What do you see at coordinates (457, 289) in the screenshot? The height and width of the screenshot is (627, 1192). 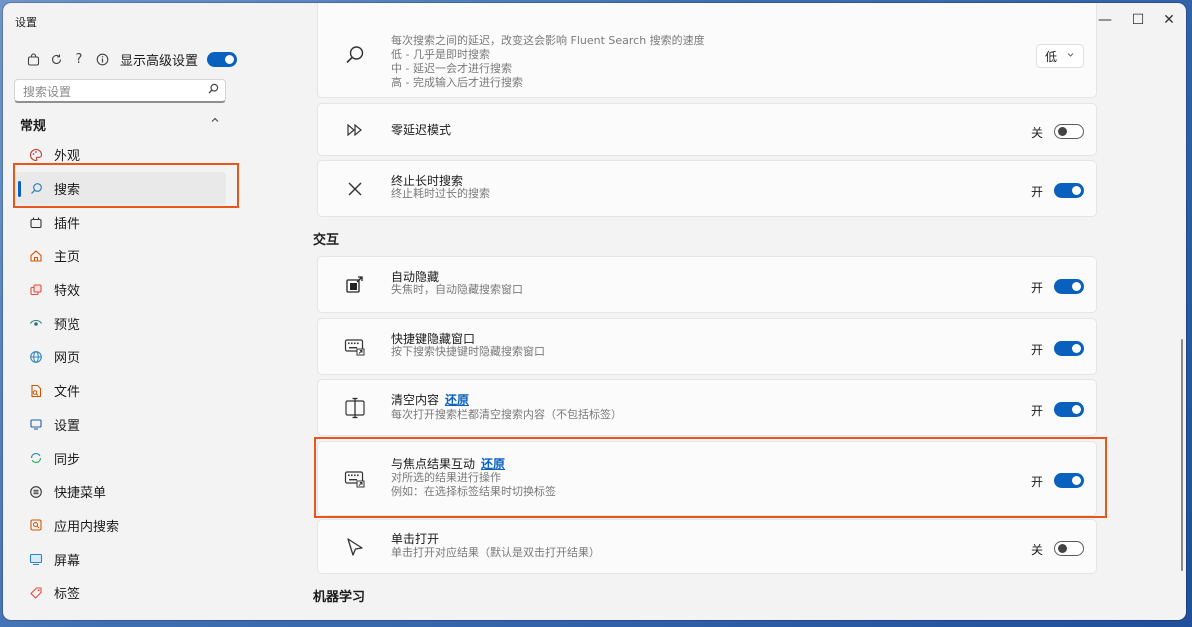 I see `setting-description: 失焦时，自动隐藏搜索窗口` at bounding box center [457, 289].